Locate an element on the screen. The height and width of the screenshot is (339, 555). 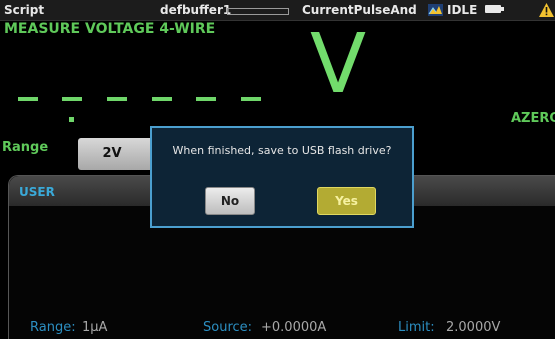
script-name: CurrentPulseAnd is located at coordinates (359, 10).